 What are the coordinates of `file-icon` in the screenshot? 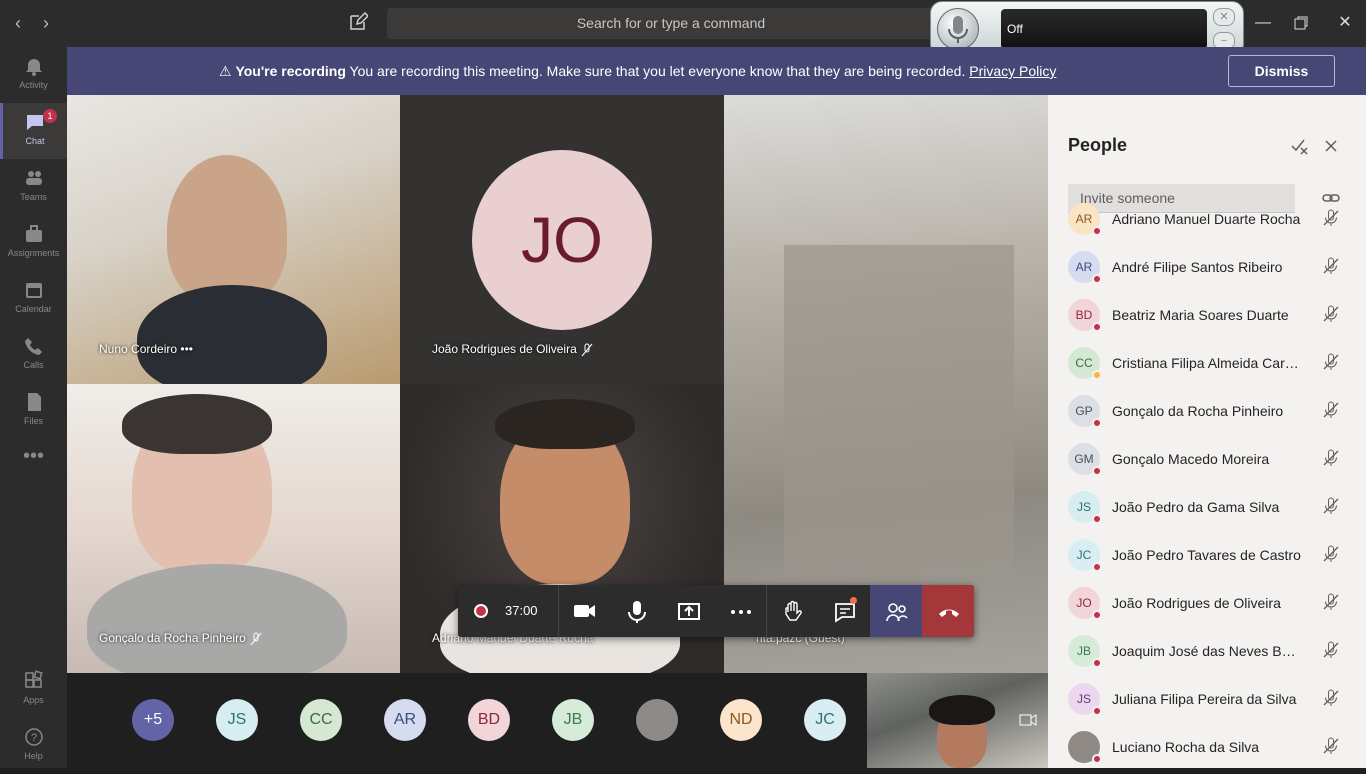 It's located at (34, 402).